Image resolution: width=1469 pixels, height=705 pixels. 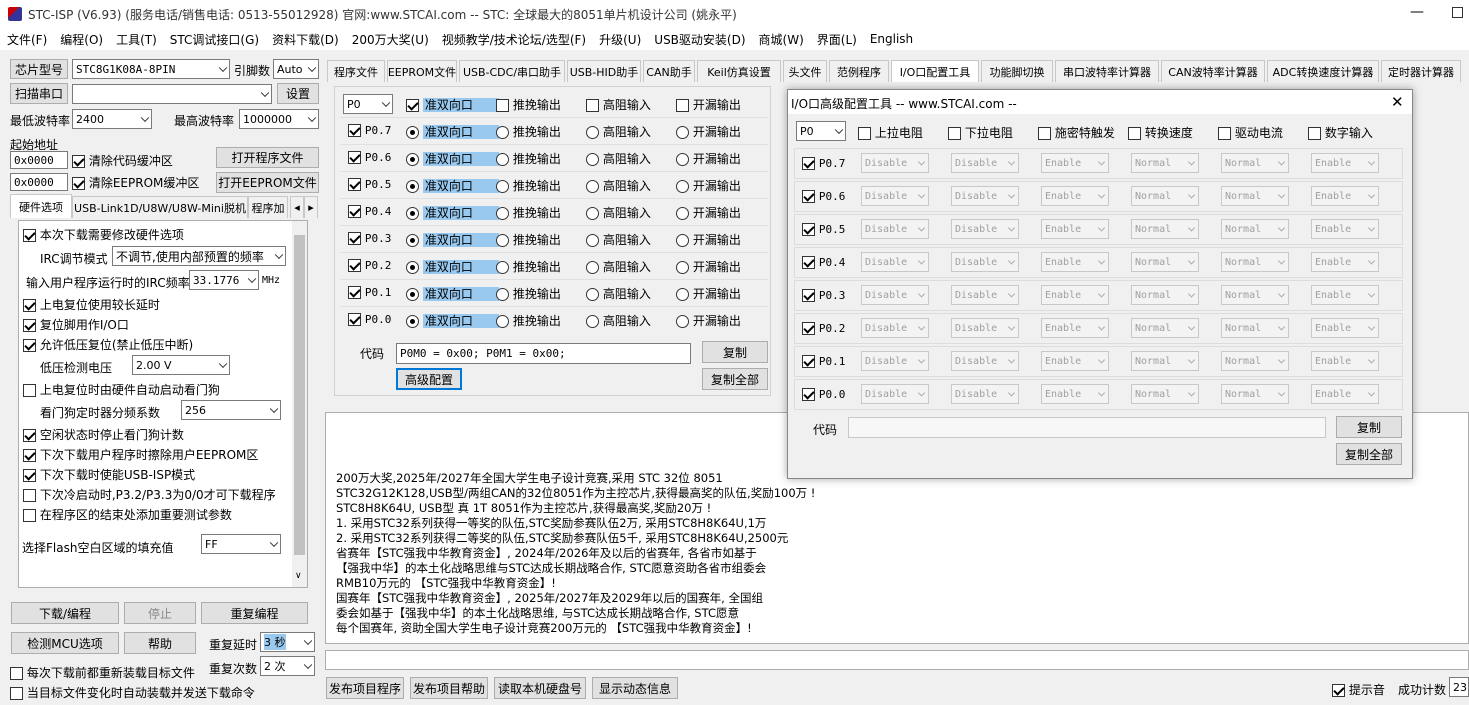 I want to click on tab-hardware: 硬件选项, so click(x=41, y=206).